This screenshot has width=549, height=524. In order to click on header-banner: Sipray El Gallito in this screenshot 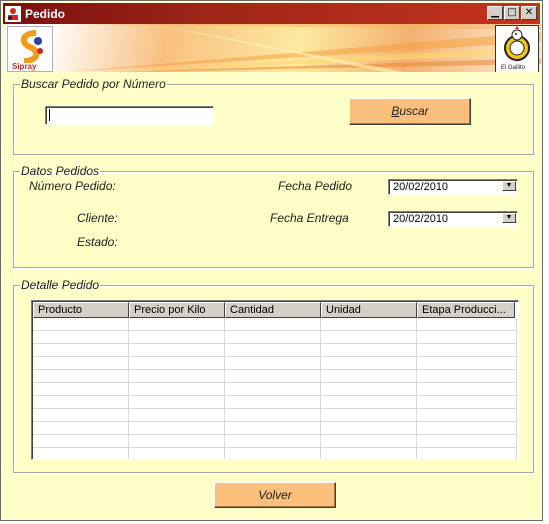, I will do `click(272, 48)`.